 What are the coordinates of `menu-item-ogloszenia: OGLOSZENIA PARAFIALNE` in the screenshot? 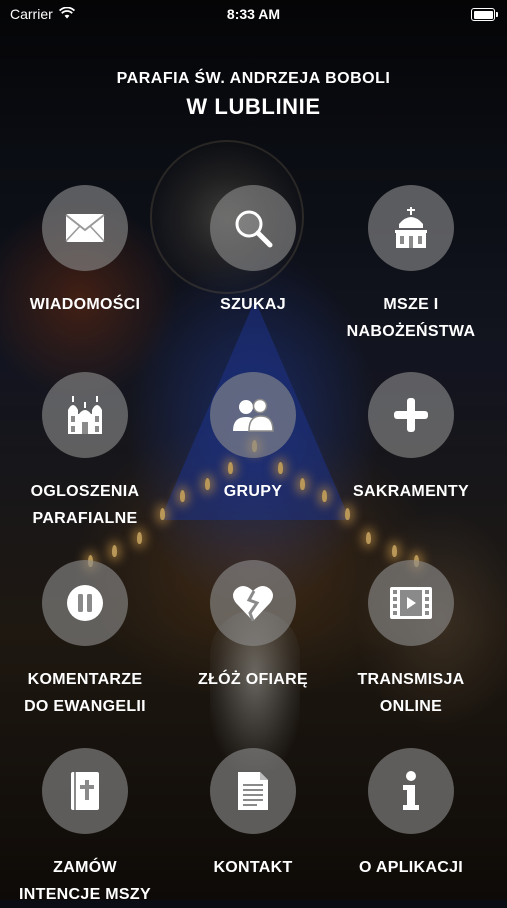 It's located at (85, 452).